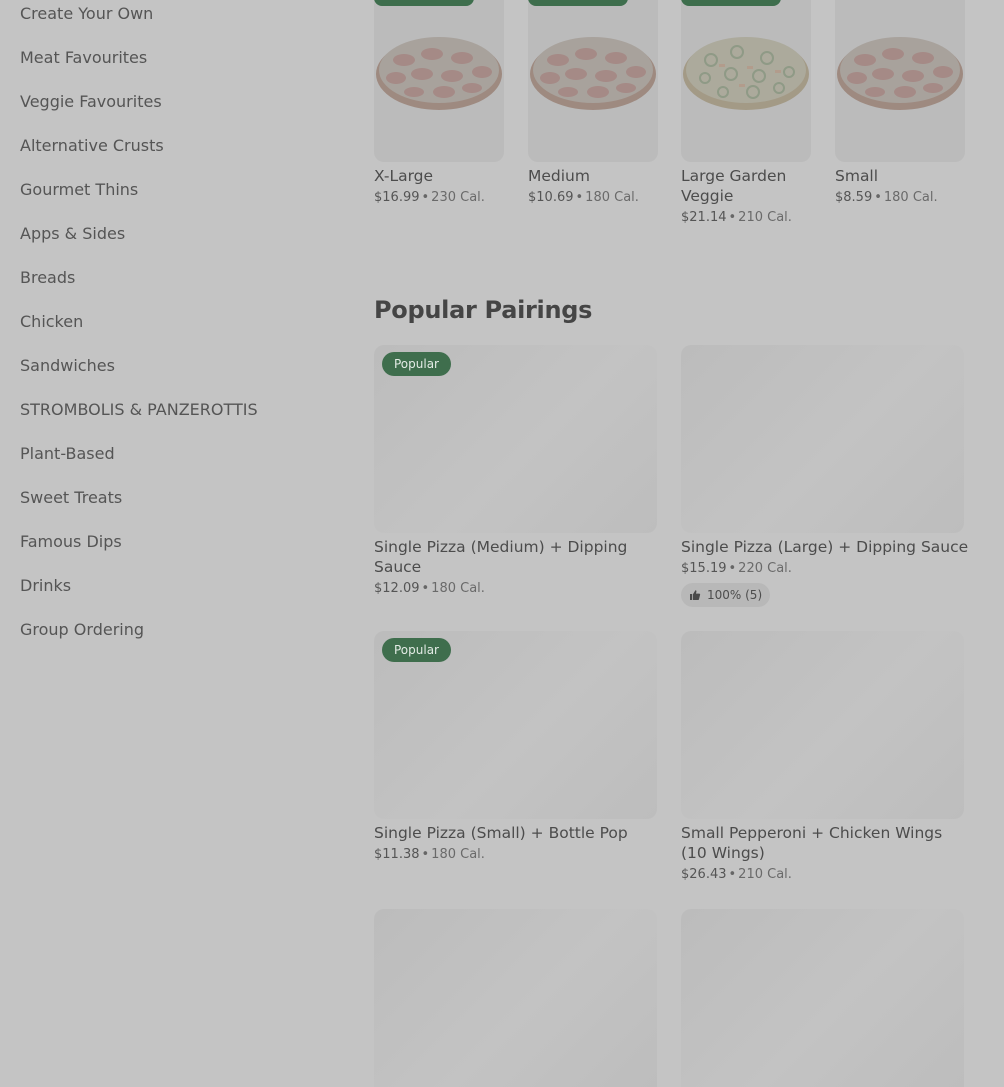  What do you see at coordinates (83, 57) in the screenshot?
I see `sidebar-item-meat-favourites: Meat Favourites` at bounding box center [83, 57].